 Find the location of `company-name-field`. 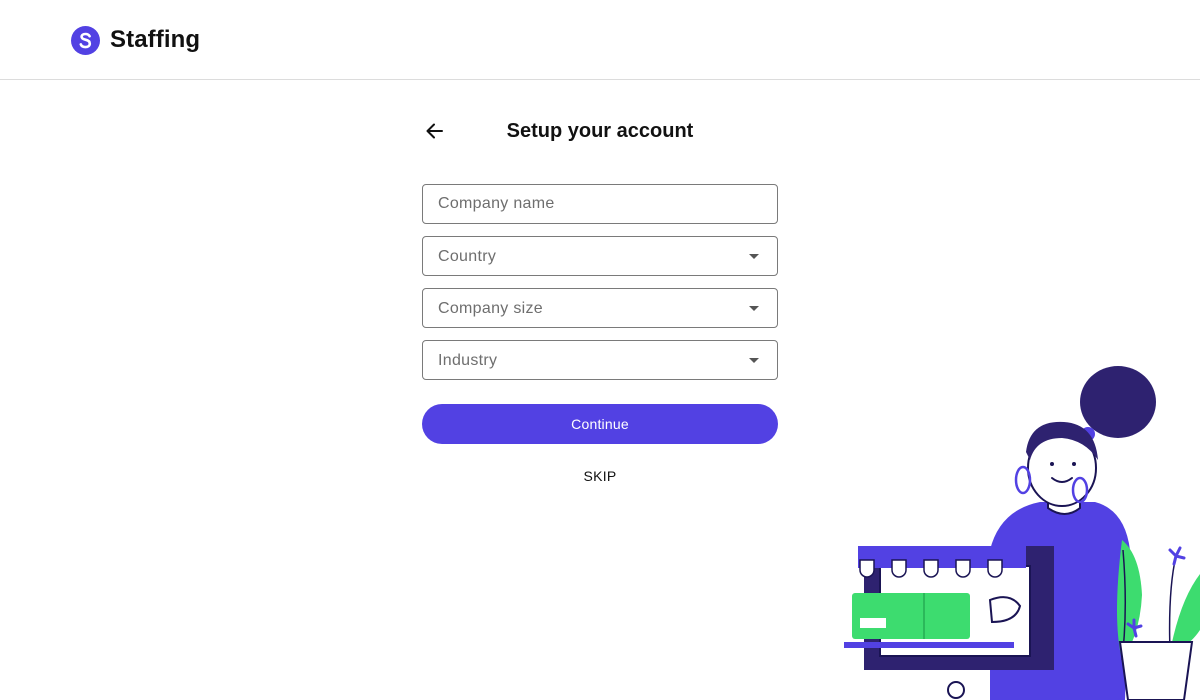

company-name-field is located at coordinates (600, 204).